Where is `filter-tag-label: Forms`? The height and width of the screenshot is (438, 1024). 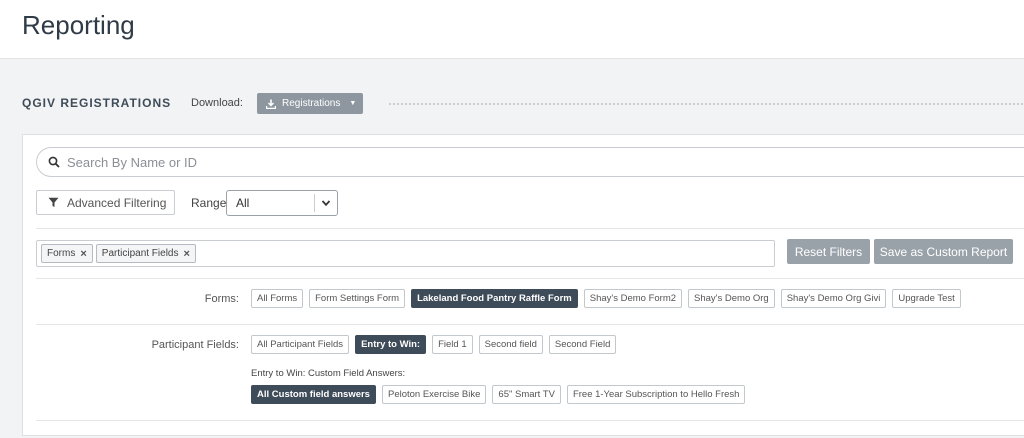 filter-tag-label: Forms is located at coordinates (61, 253).